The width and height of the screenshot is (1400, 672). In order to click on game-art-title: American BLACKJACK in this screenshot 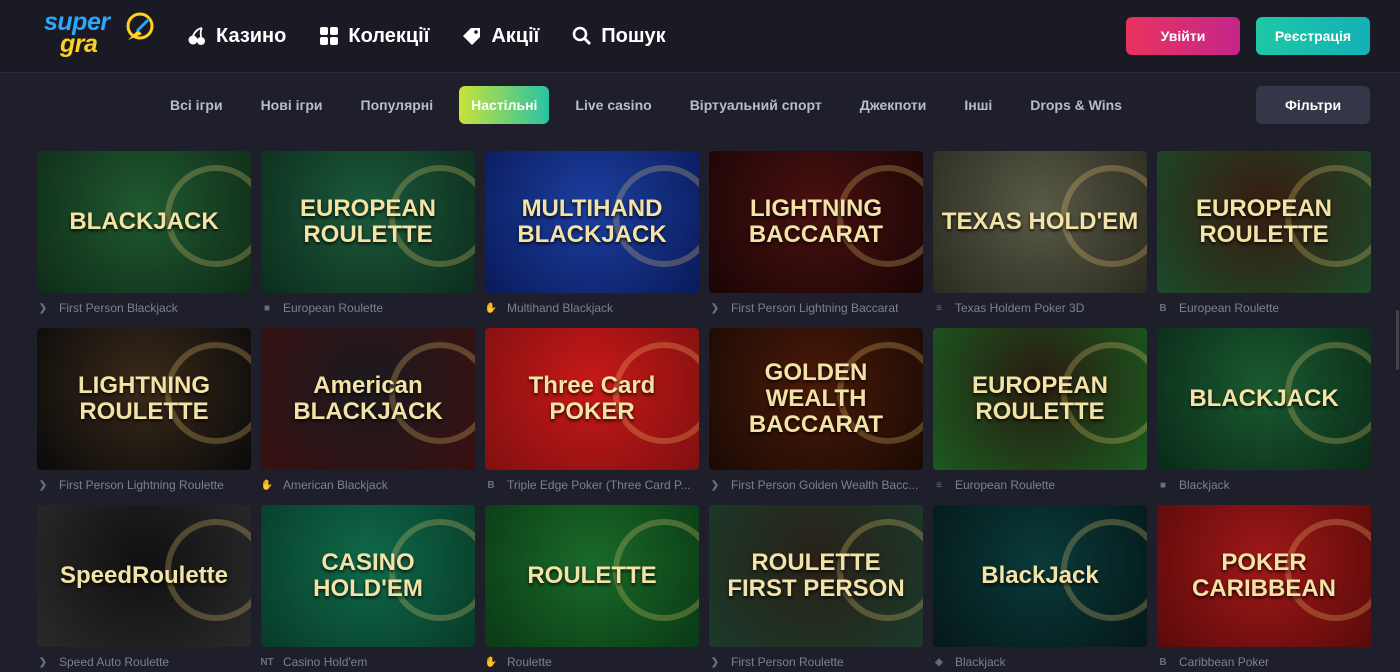, I will do `click(368, 398)`.